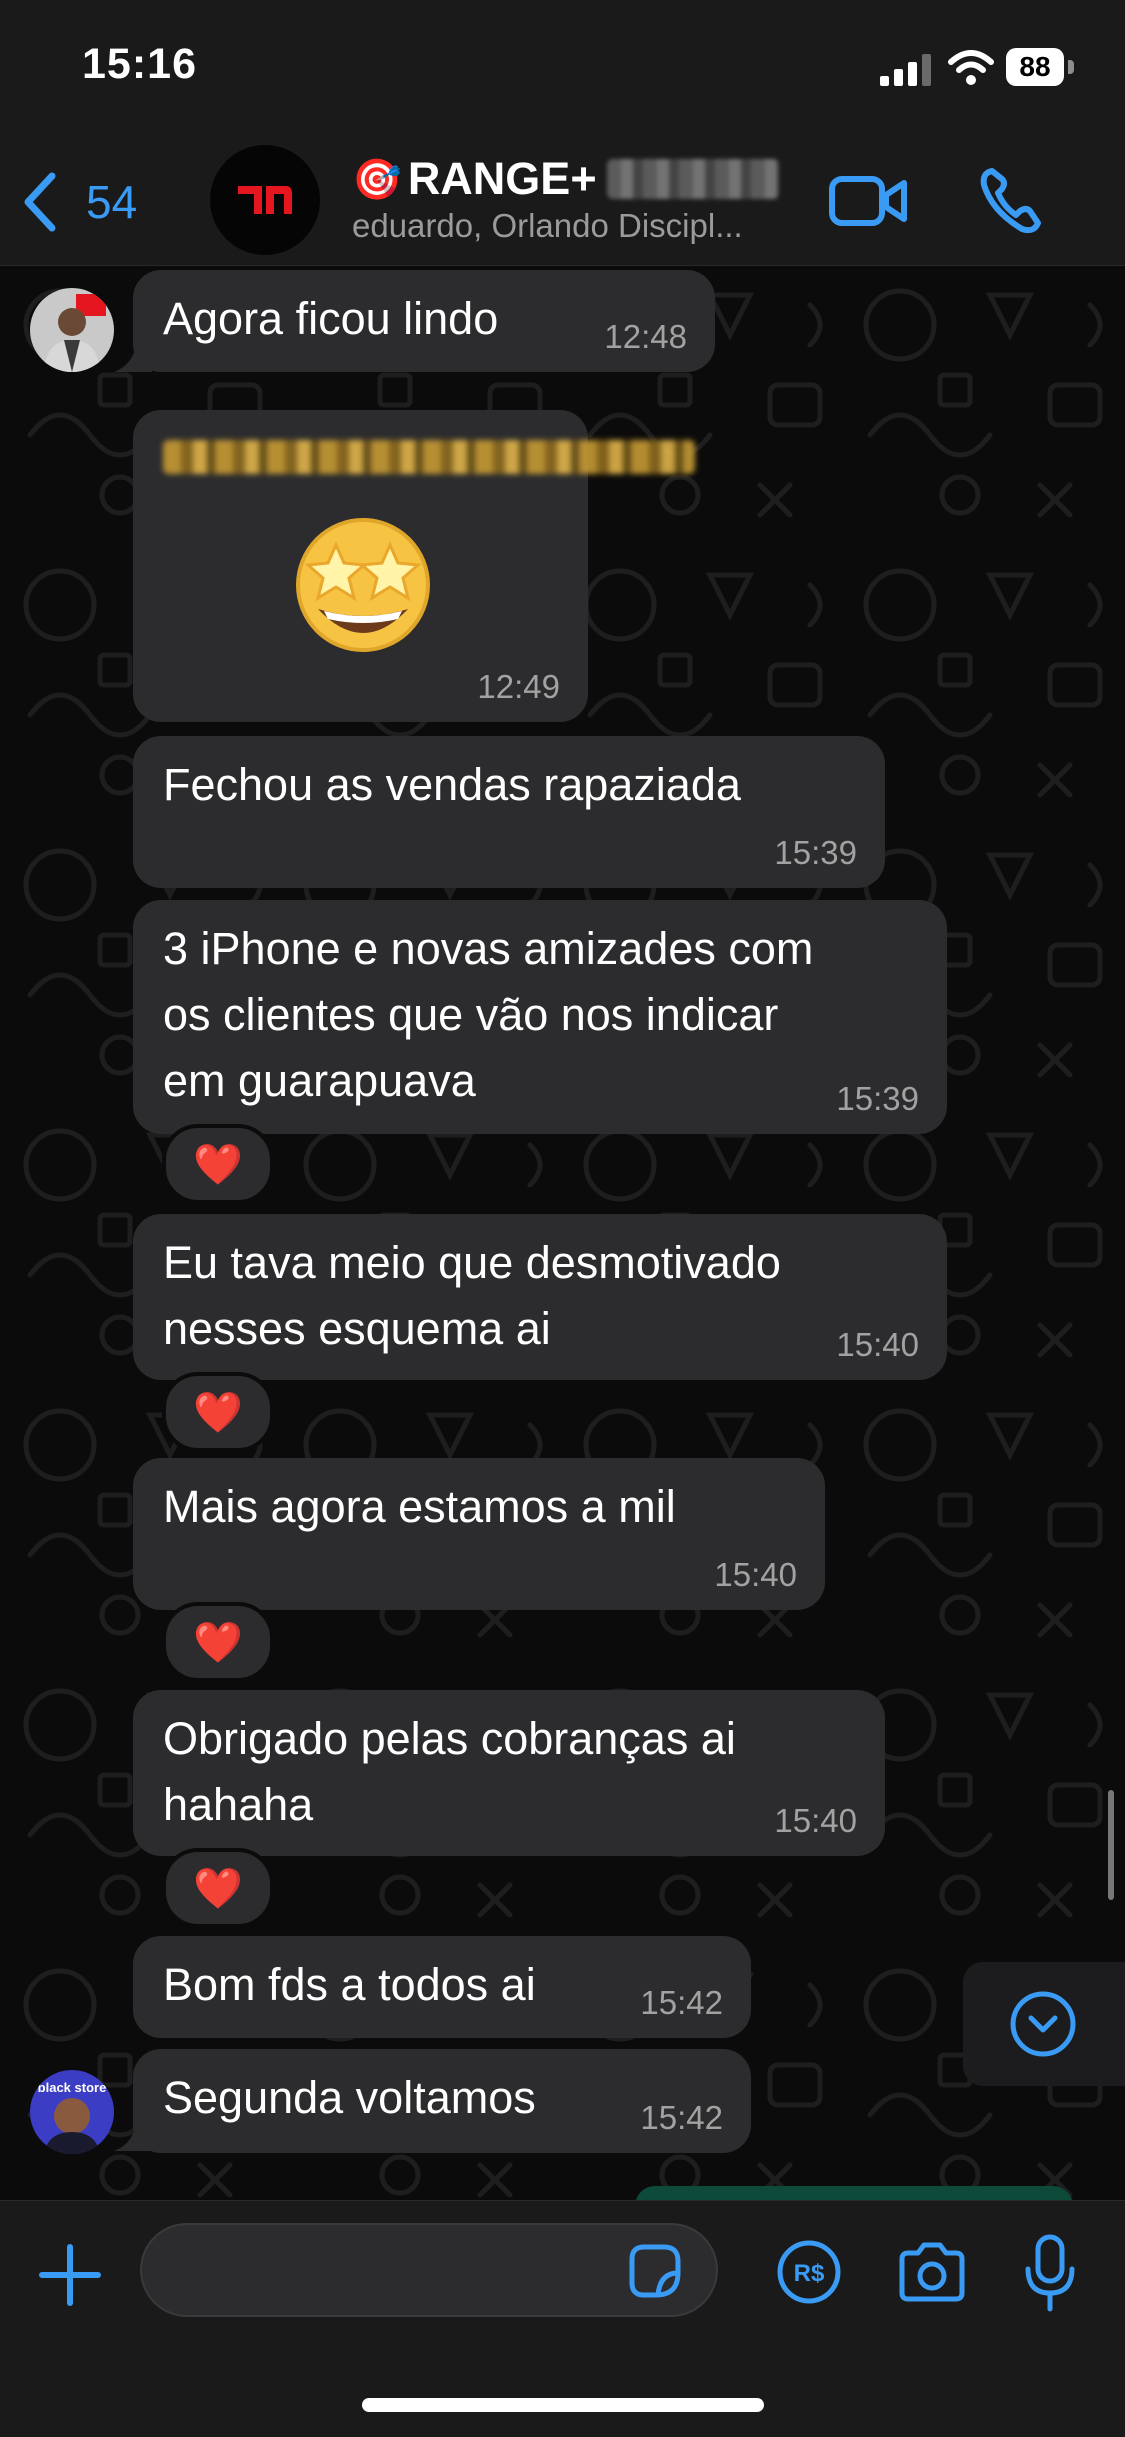 The height and width of the screenshot is (2437, 1125). I want to click on group-avatar, so click(265, 200).